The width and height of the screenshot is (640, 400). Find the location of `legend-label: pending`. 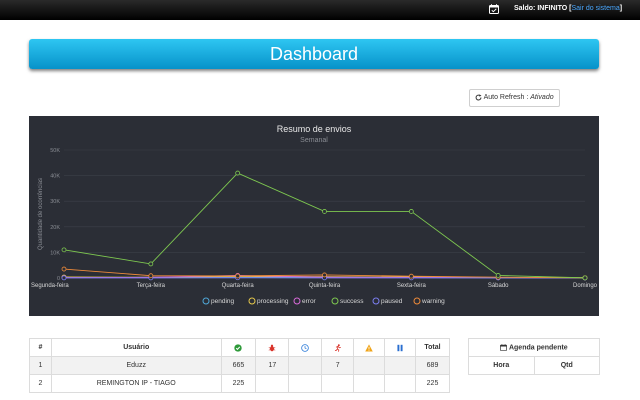

legend-label: pending is located at coordinates (223, 301).